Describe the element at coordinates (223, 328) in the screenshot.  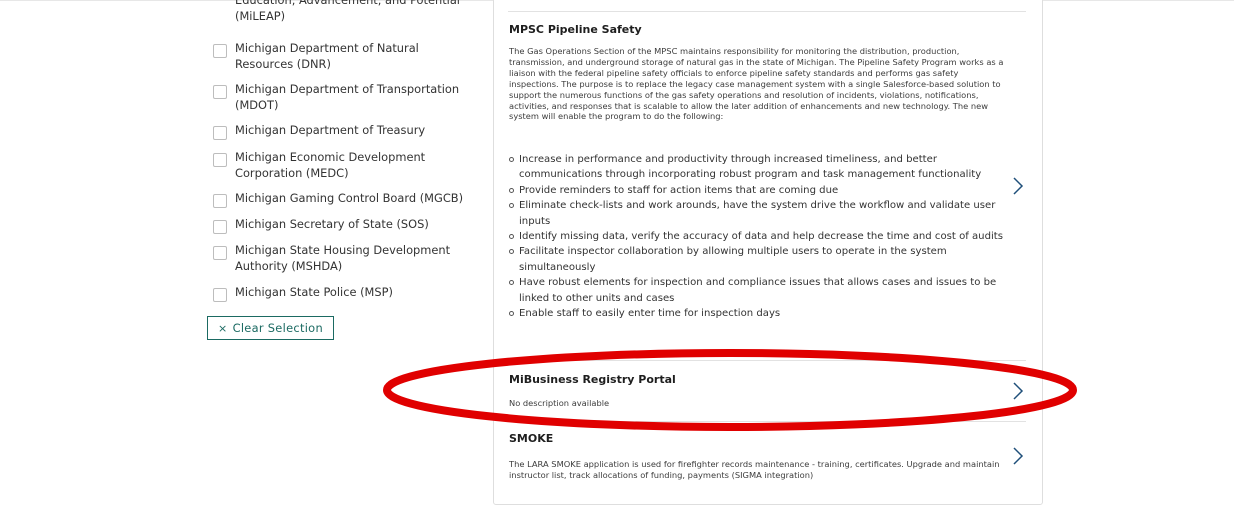
I see `close-icon: ×` at that location.